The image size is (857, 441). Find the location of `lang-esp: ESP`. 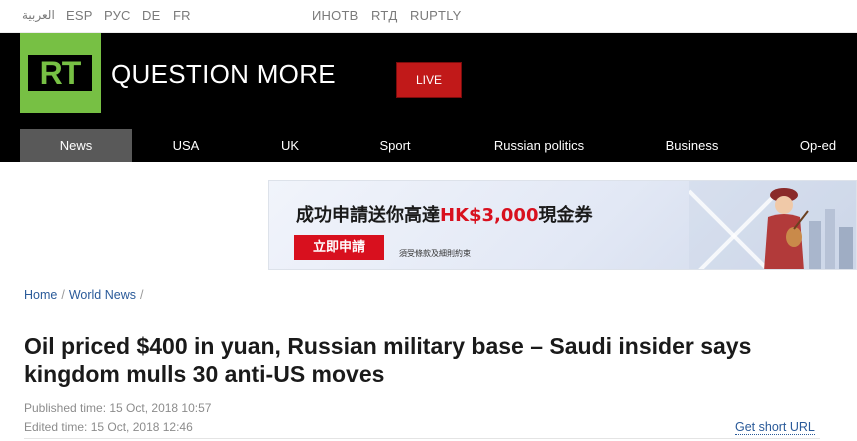

lang-esp: ESP is located at coordinates (79, 15).